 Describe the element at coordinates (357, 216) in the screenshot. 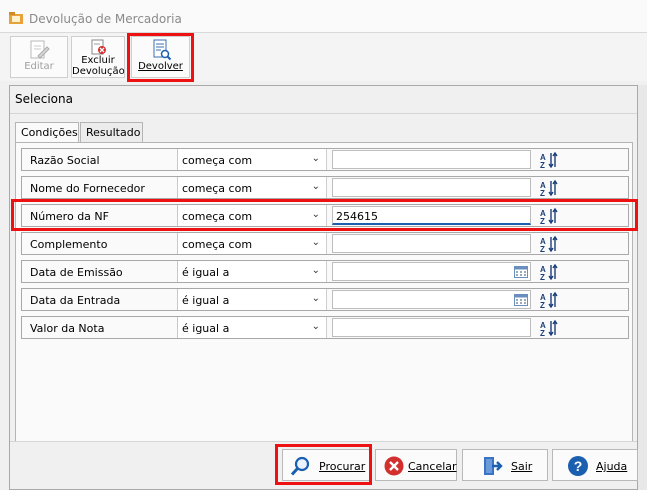

I see `value-text: 254615` at that location.